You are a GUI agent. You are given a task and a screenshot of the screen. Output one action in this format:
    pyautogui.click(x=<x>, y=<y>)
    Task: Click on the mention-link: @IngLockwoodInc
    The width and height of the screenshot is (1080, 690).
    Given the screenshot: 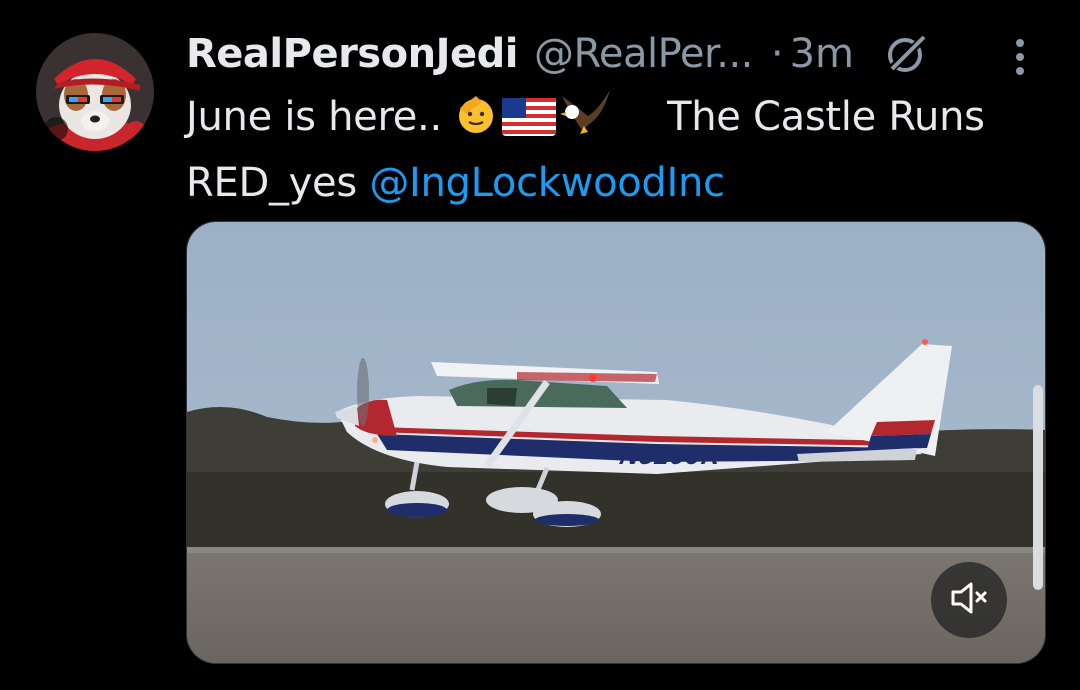 What is the action you would take?
    pyautogui.click(x=547, y=183)
    